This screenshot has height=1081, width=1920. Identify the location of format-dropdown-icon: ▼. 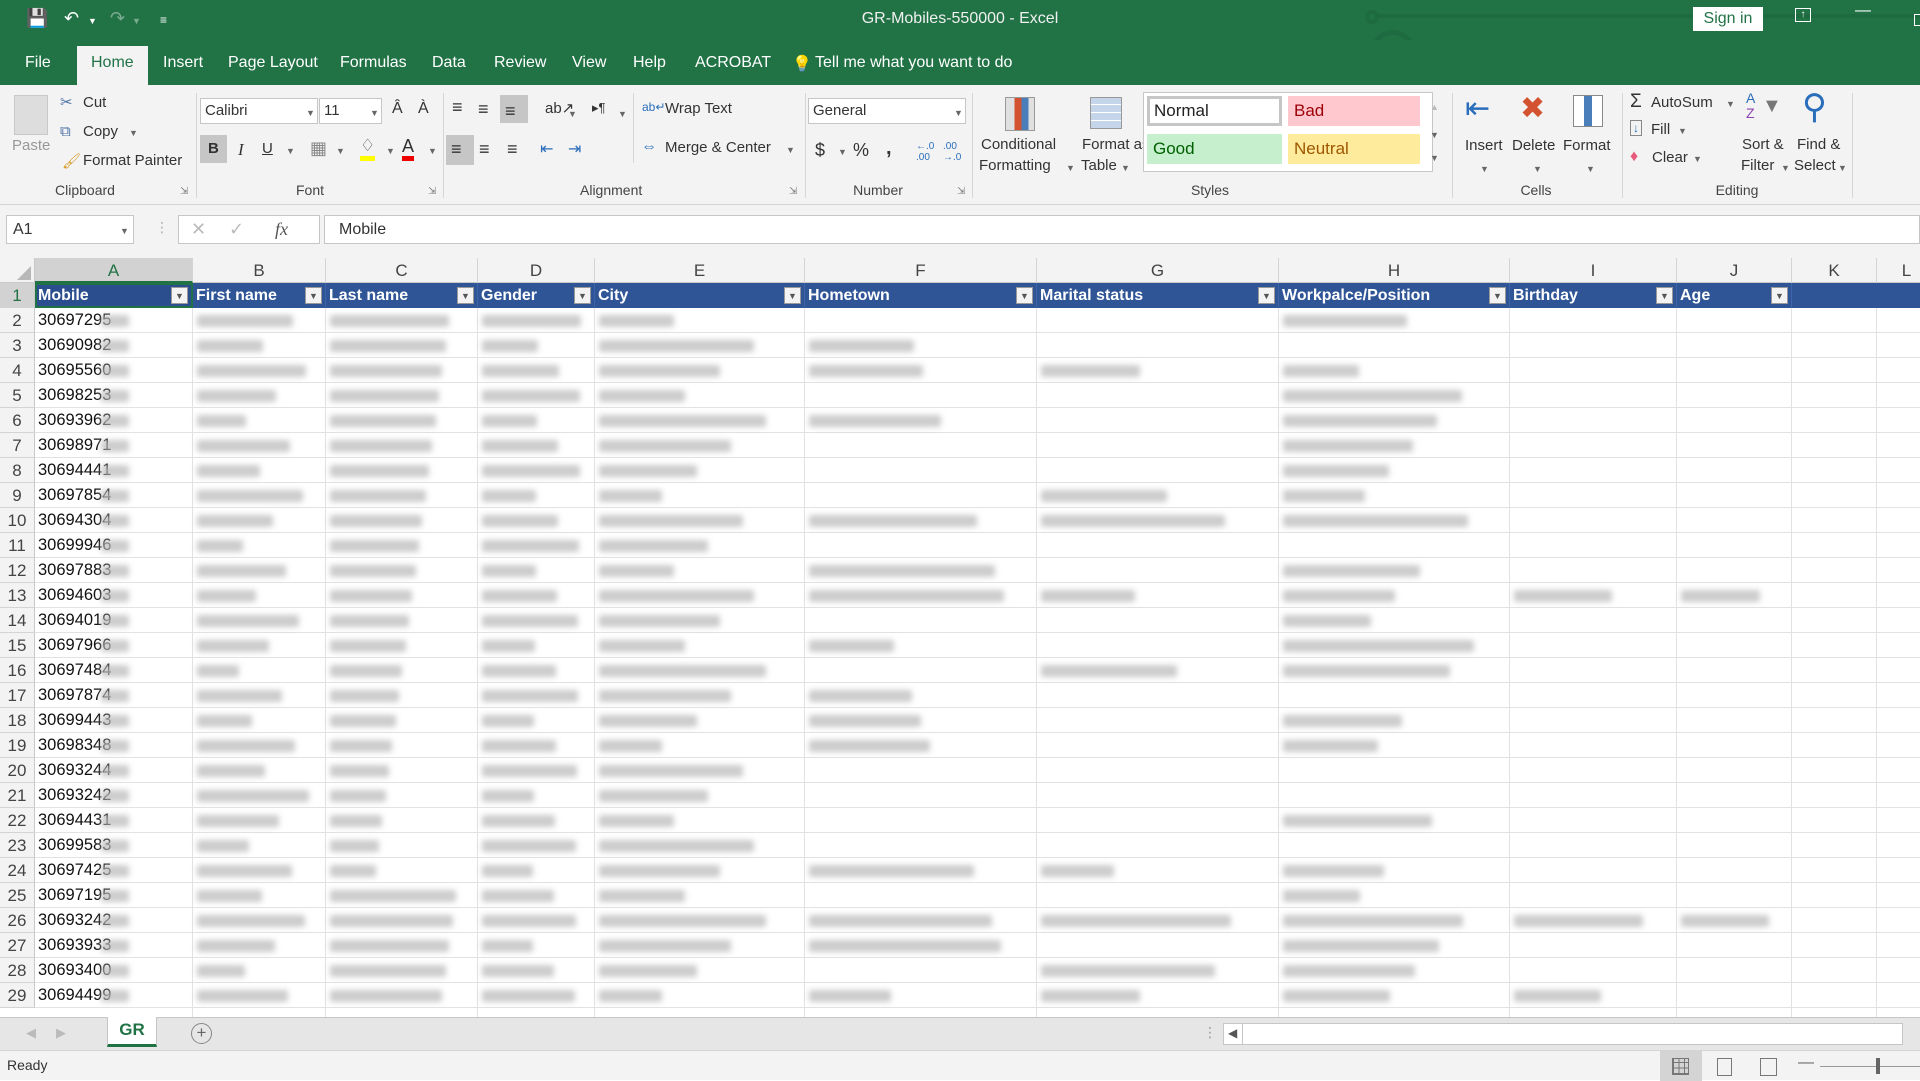
(1590, 169).